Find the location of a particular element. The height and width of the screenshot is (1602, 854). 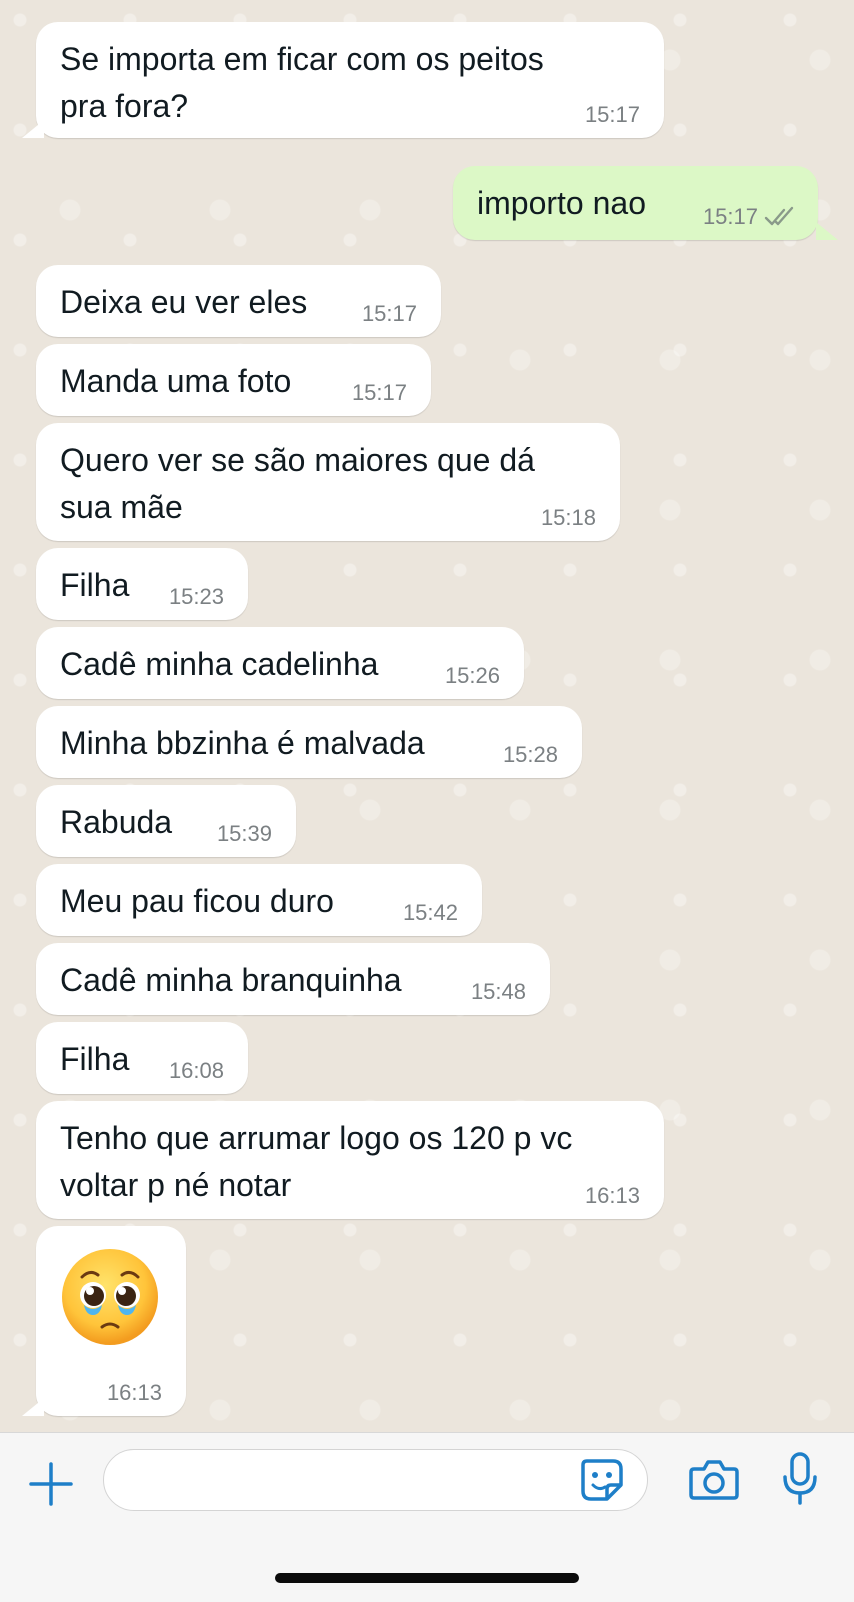

home-indicator is located at coordinates (427, 1578).